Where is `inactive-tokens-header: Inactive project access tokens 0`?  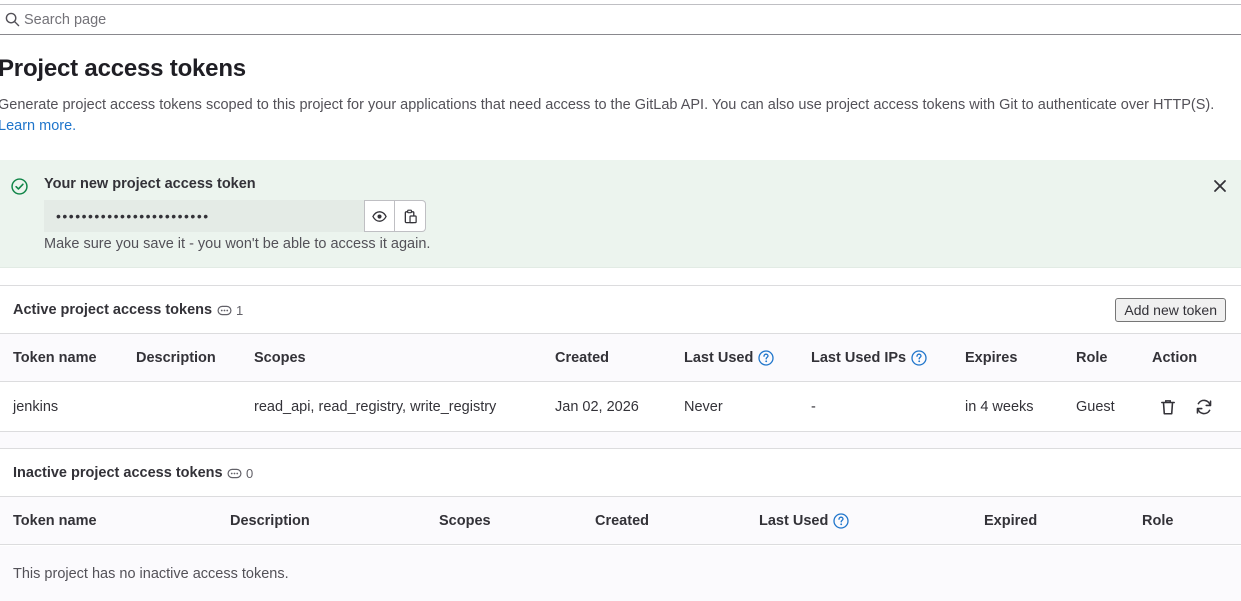
inactive-tokens-header: Inactive project access tokens 0 is located at coordinates (620, 472).